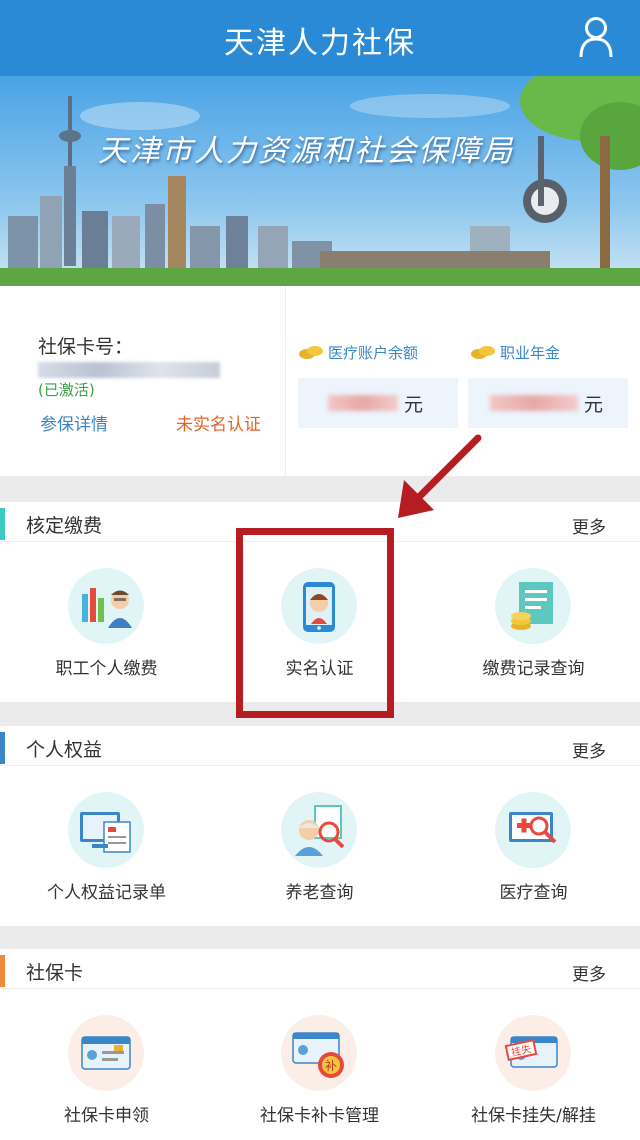 This screenshot has height=1140, width=640. Describe the element at coordinates (319, 1116) in the screenshot. I see `item-label: 社保卡补卡管理` at that location.